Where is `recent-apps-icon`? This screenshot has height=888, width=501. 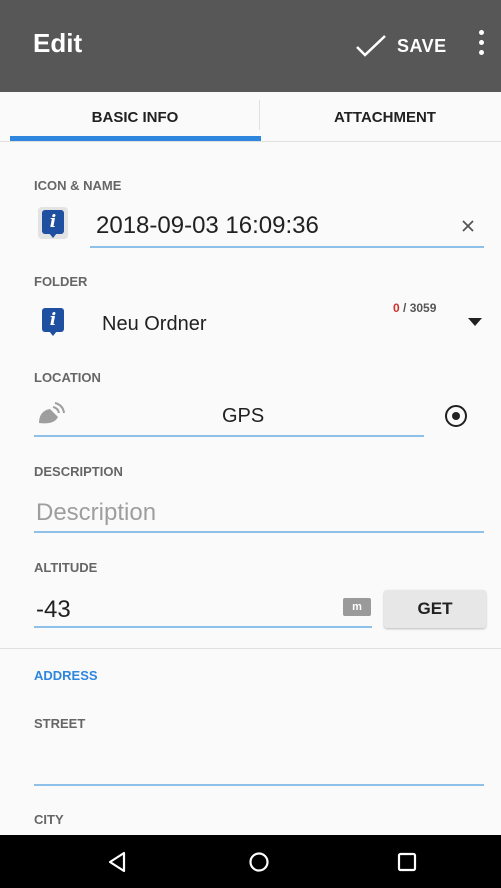
recent-apps-icon is located at coordinates (407, 862).